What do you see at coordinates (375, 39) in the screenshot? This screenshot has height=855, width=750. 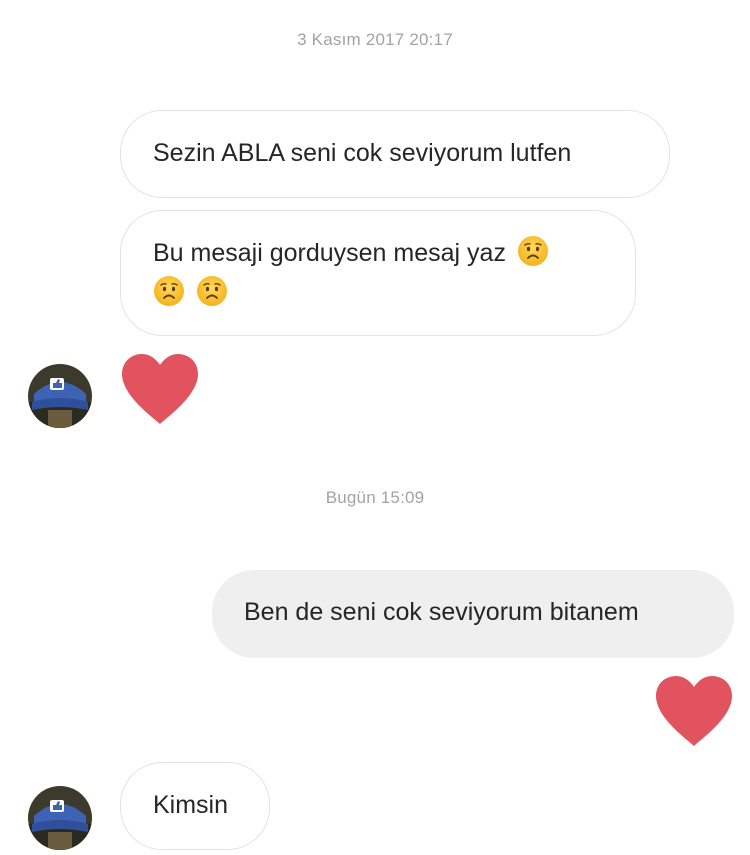 I see `timestamp-1: 3 Kasım 2017 20:17` at bounding box center [375, 39].